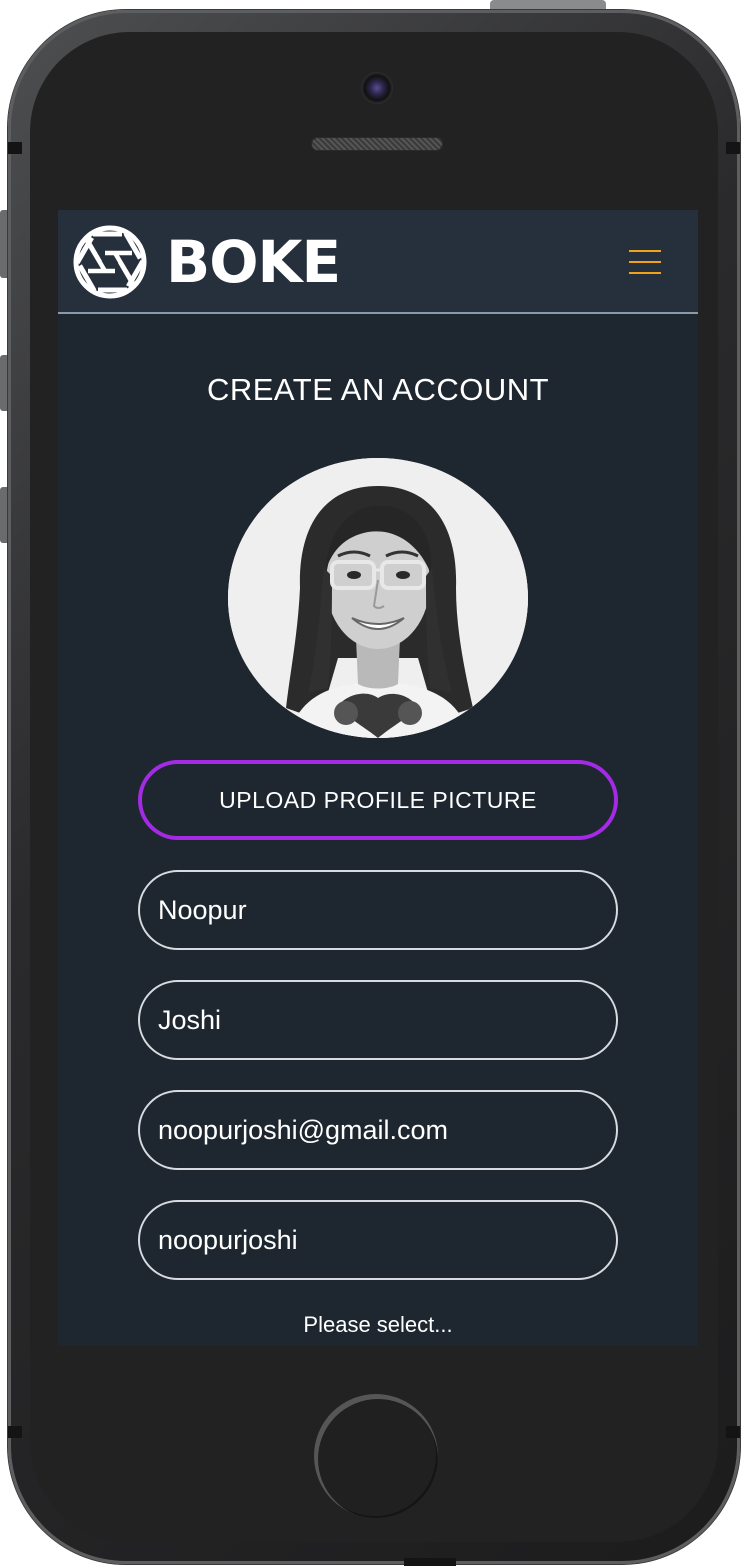 This screenshot has height=1568, width=748. Describe the element at coordinates (377, 88) in the screenshot. I see `front-camera` at that location.